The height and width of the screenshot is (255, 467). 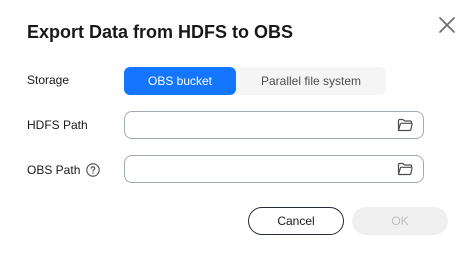 What do you see at coordinates (447, 25) in the screenshot?
I see `close-icon` at bounding box center [447, 25].